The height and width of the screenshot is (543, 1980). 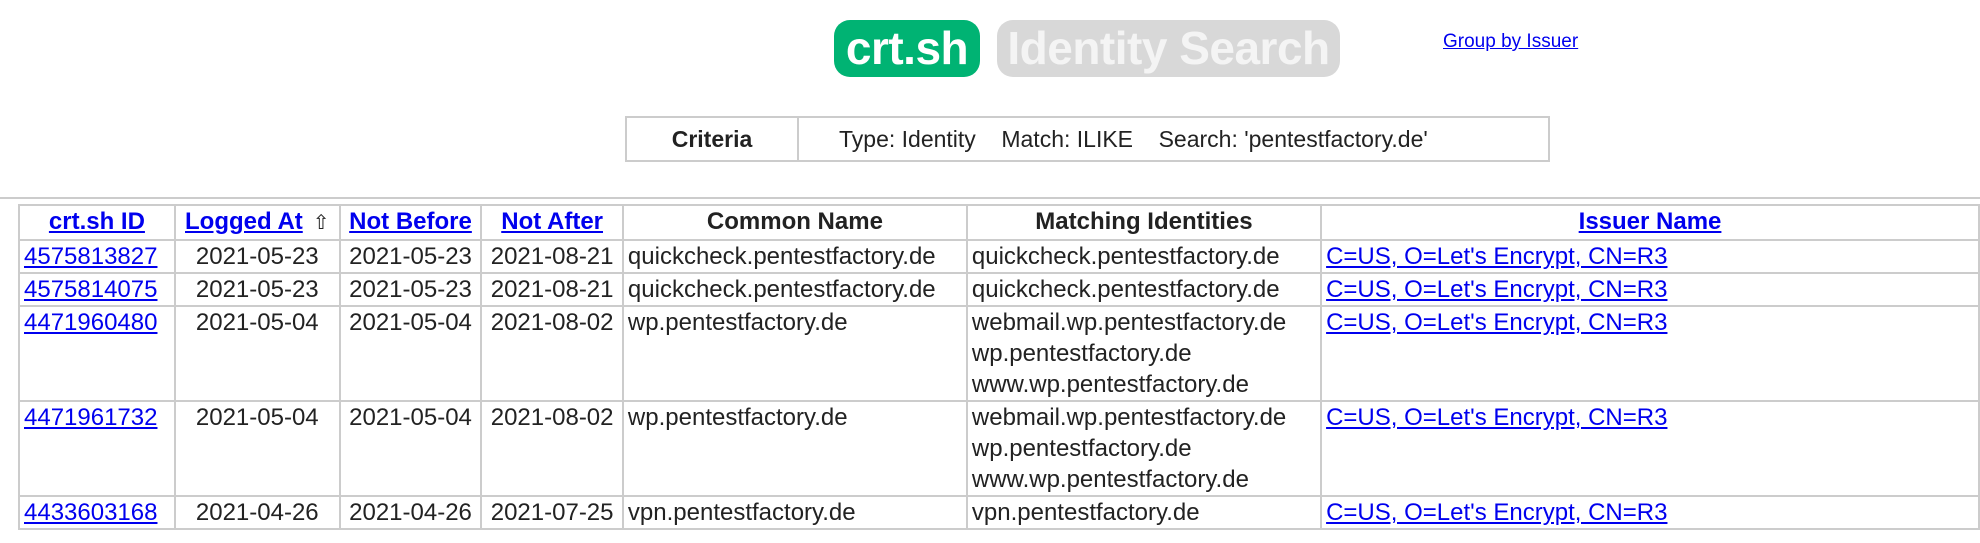 What do you see at coordinates (1145, 223) in the screenshot?
I see `column-header-matching-identities: Matching Identities` at bounding box center [1145, 223].